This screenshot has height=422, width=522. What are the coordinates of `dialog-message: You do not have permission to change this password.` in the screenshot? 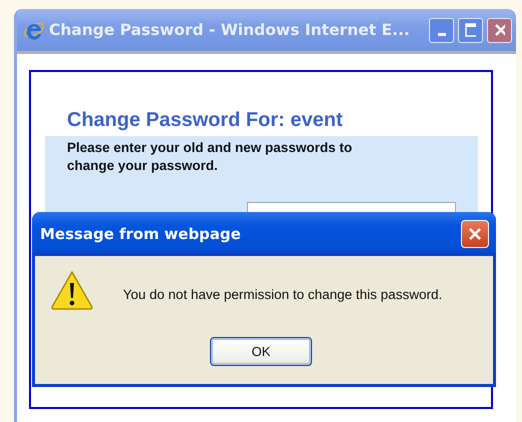 It's located at (282, 294).